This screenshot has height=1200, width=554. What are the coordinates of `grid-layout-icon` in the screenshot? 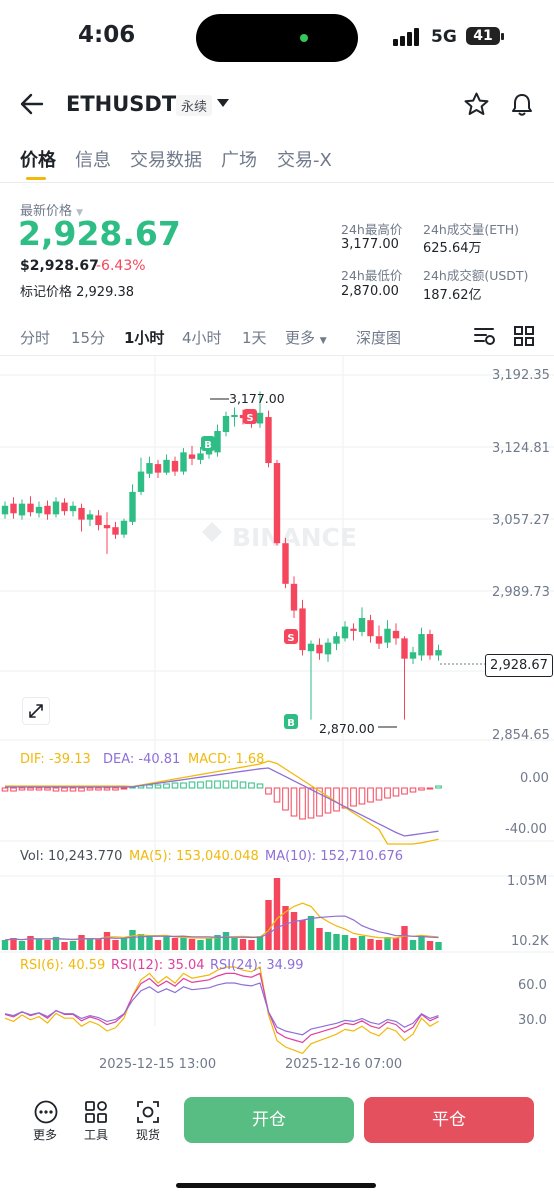 It's located at (524, 336).